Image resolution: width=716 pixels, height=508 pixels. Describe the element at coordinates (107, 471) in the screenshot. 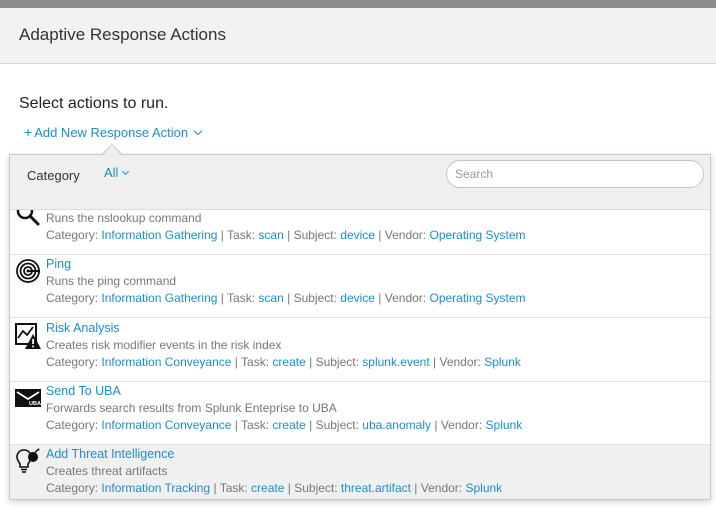

I see `action-description: Creates threat artifacts` at that location.